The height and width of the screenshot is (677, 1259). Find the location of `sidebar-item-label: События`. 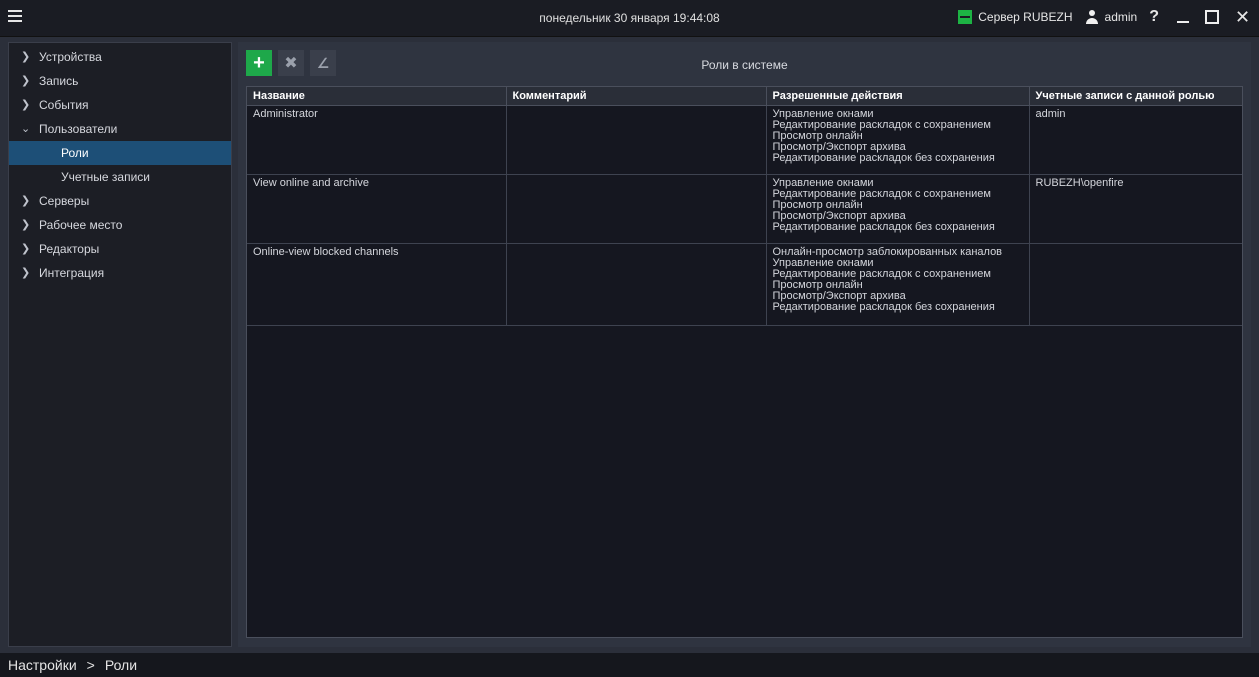

sidebar-item-label: События is located at coordinates (64, 105).